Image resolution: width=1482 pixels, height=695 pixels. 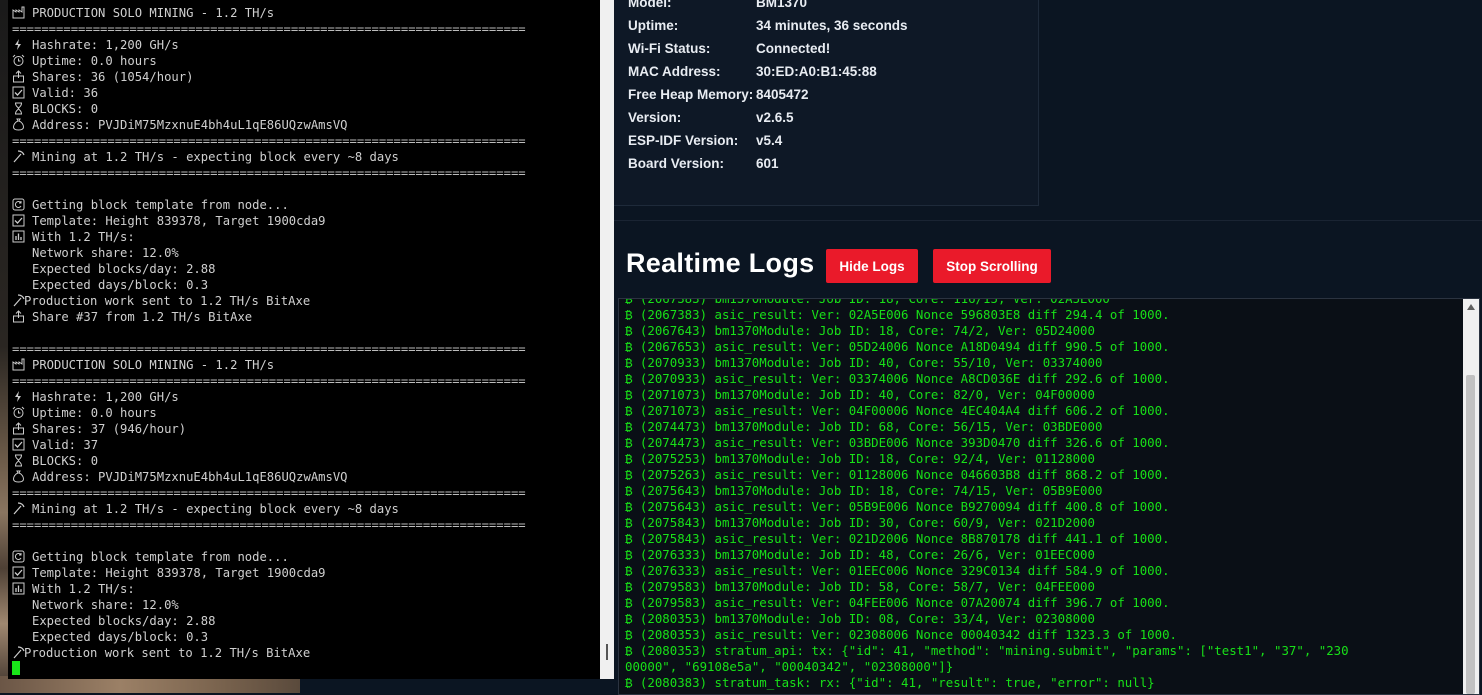 I want to click on terminal-line-text: Shares: 37 (946/hour), so click(x=109, y=429).